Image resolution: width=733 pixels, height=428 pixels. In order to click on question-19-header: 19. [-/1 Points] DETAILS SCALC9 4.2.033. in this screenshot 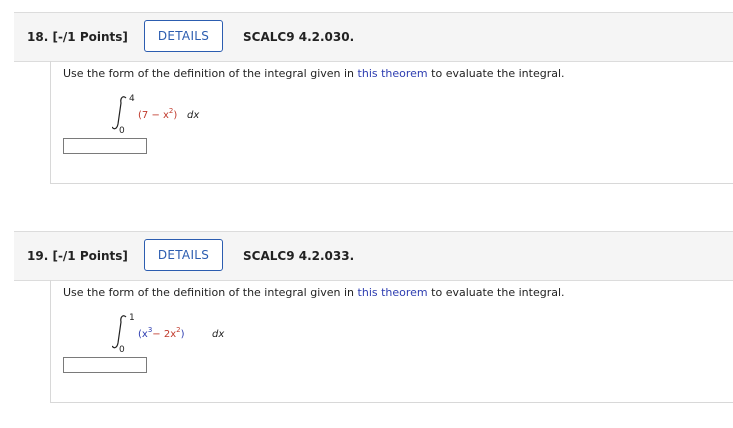, I will do `click(373, 256)`.